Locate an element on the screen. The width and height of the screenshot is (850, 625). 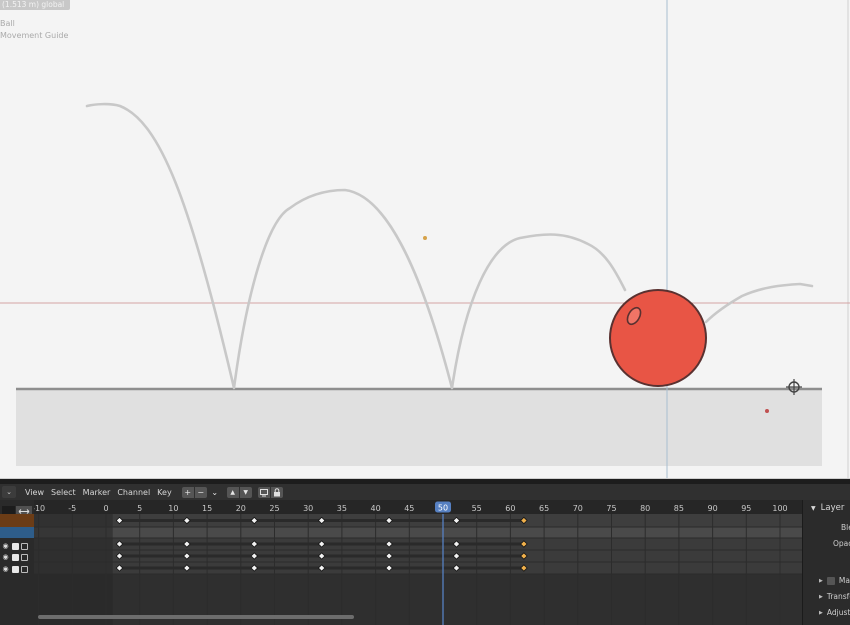
layer-add-remove-group: + − is located at coordinates (194, 492).